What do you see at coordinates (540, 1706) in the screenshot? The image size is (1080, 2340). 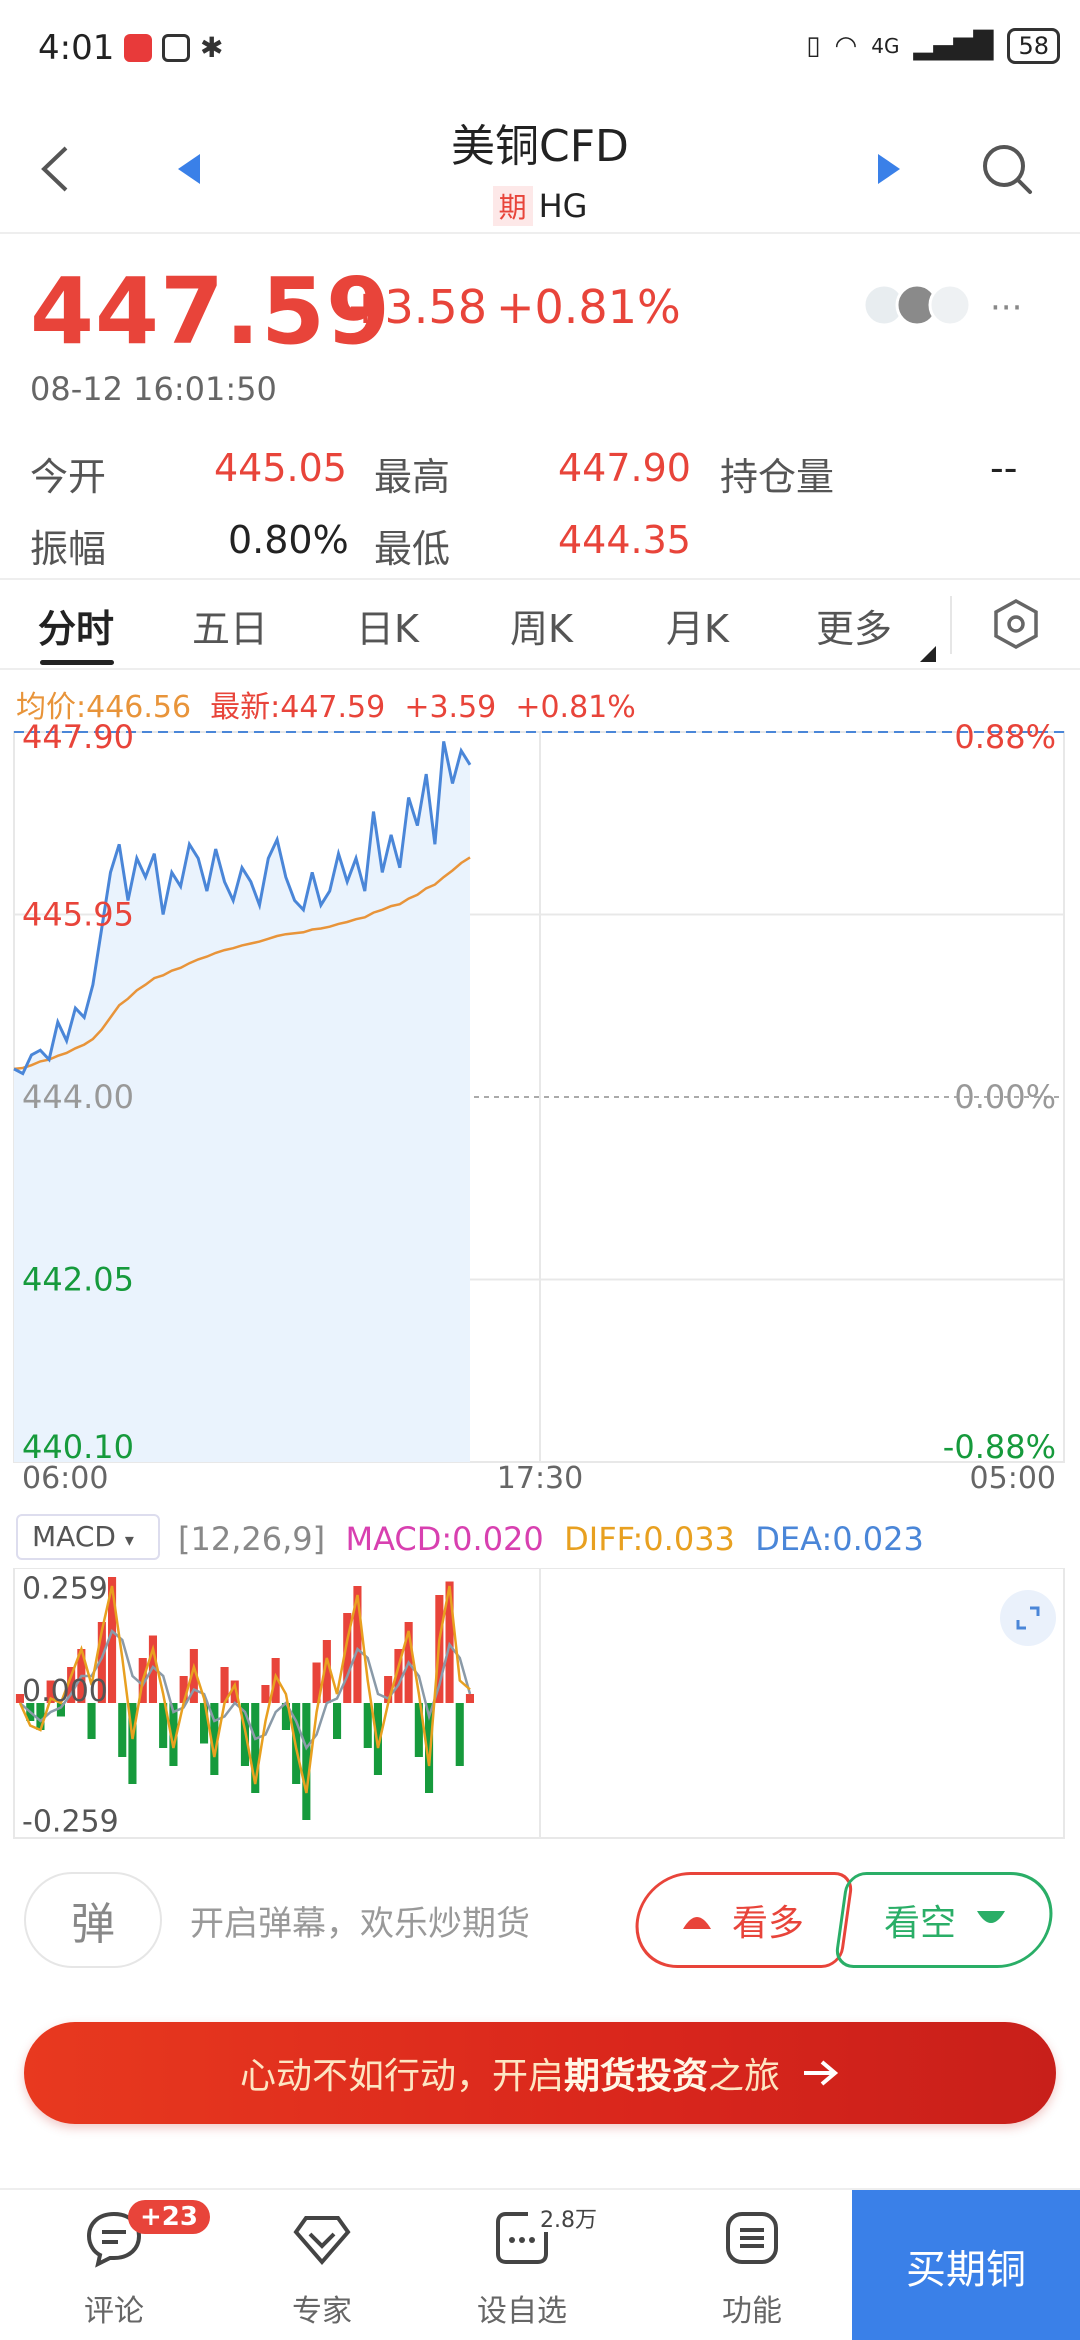 I see `macd-chart: 0.259 0.000 -0.259` at bounding box center [540, 1706].